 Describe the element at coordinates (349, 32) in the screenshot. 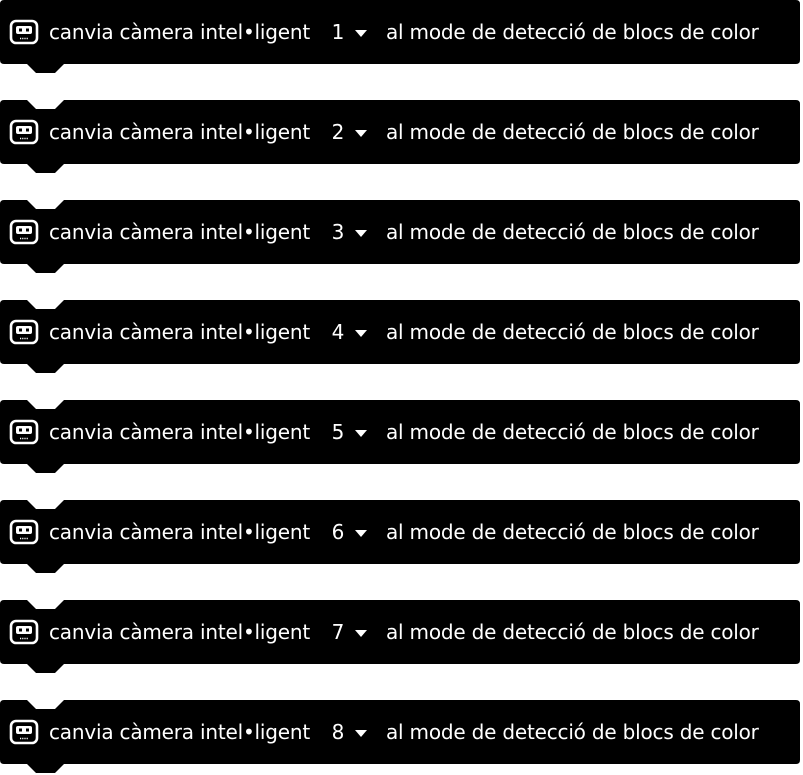

I see `camera-number-dropdown: 1` at that location.